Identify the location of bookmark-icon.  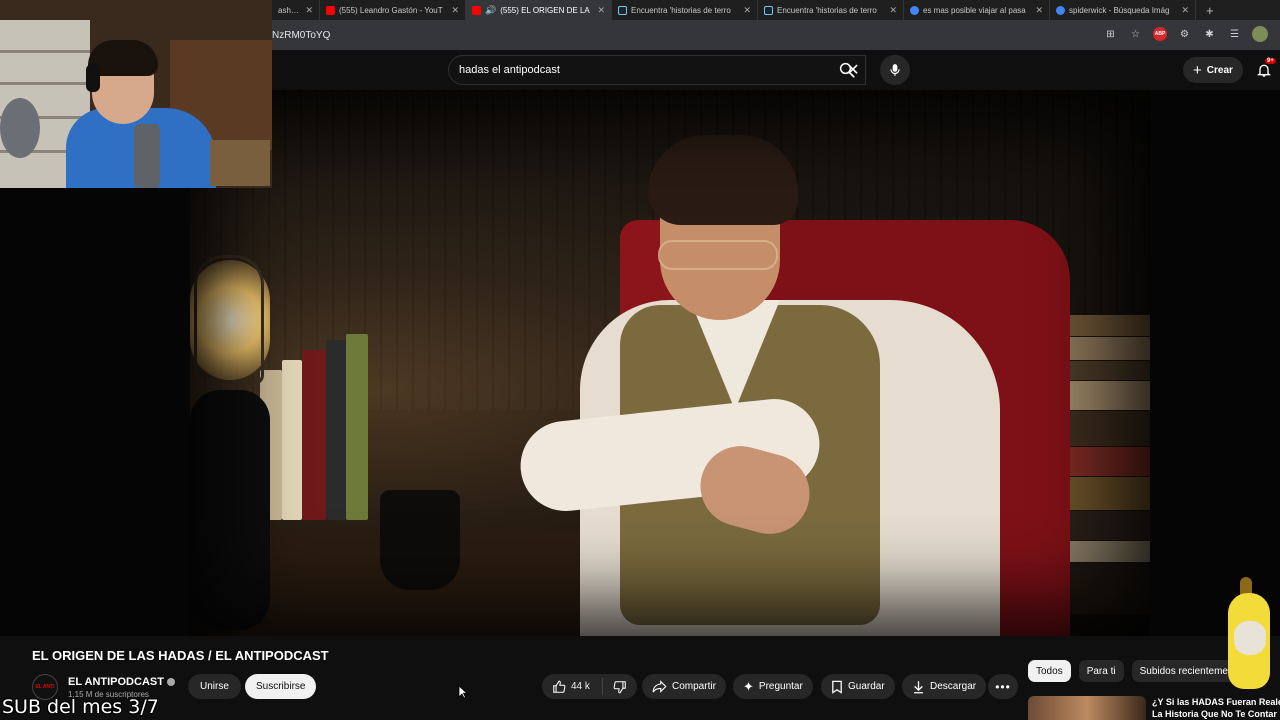
(837, 687).